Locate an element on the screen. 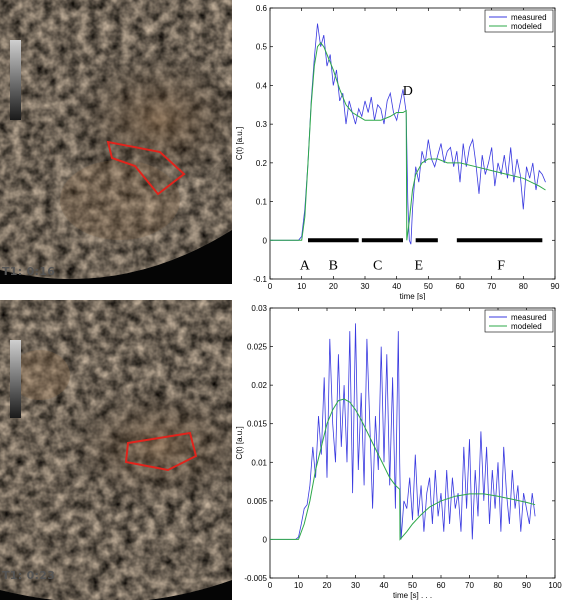  y-tick-label: 0.015 is located at coordinates (257, 424).